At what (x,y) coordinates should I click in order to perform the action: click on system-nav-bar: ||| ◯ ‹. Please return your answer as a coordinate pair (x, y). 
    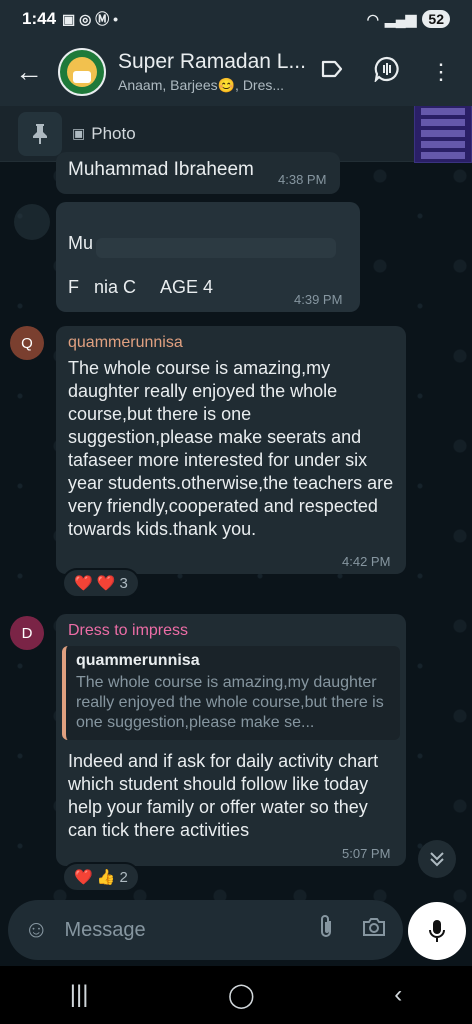
    Looking at the image, I should click on (236, 995).